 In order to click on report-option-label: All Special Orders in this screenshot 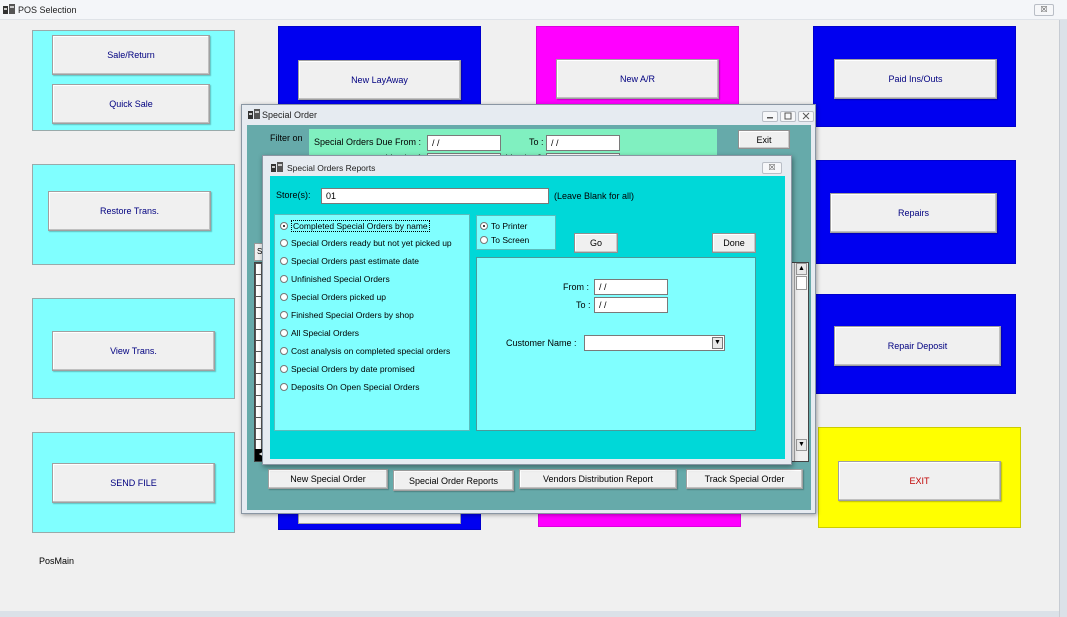, I will do `click(325, 333)`.